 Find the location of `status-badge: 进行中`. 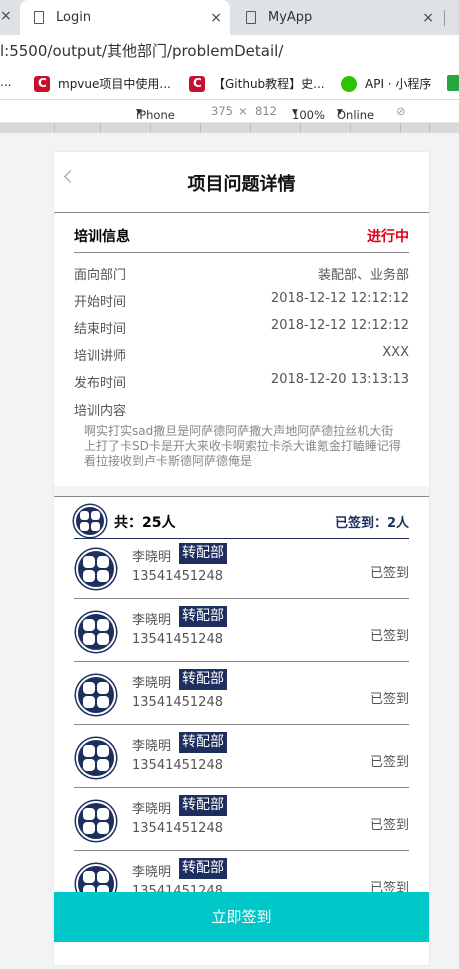

status-badge: 进行中 is located at coordinates (388, 237).